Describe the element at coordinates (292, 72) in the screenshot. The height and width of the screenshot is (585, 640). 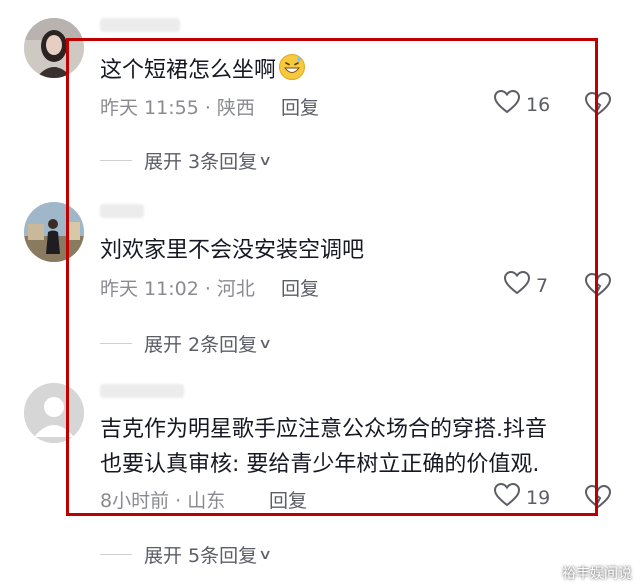
I see `grinning-sweat-emoji-icon` at that location.